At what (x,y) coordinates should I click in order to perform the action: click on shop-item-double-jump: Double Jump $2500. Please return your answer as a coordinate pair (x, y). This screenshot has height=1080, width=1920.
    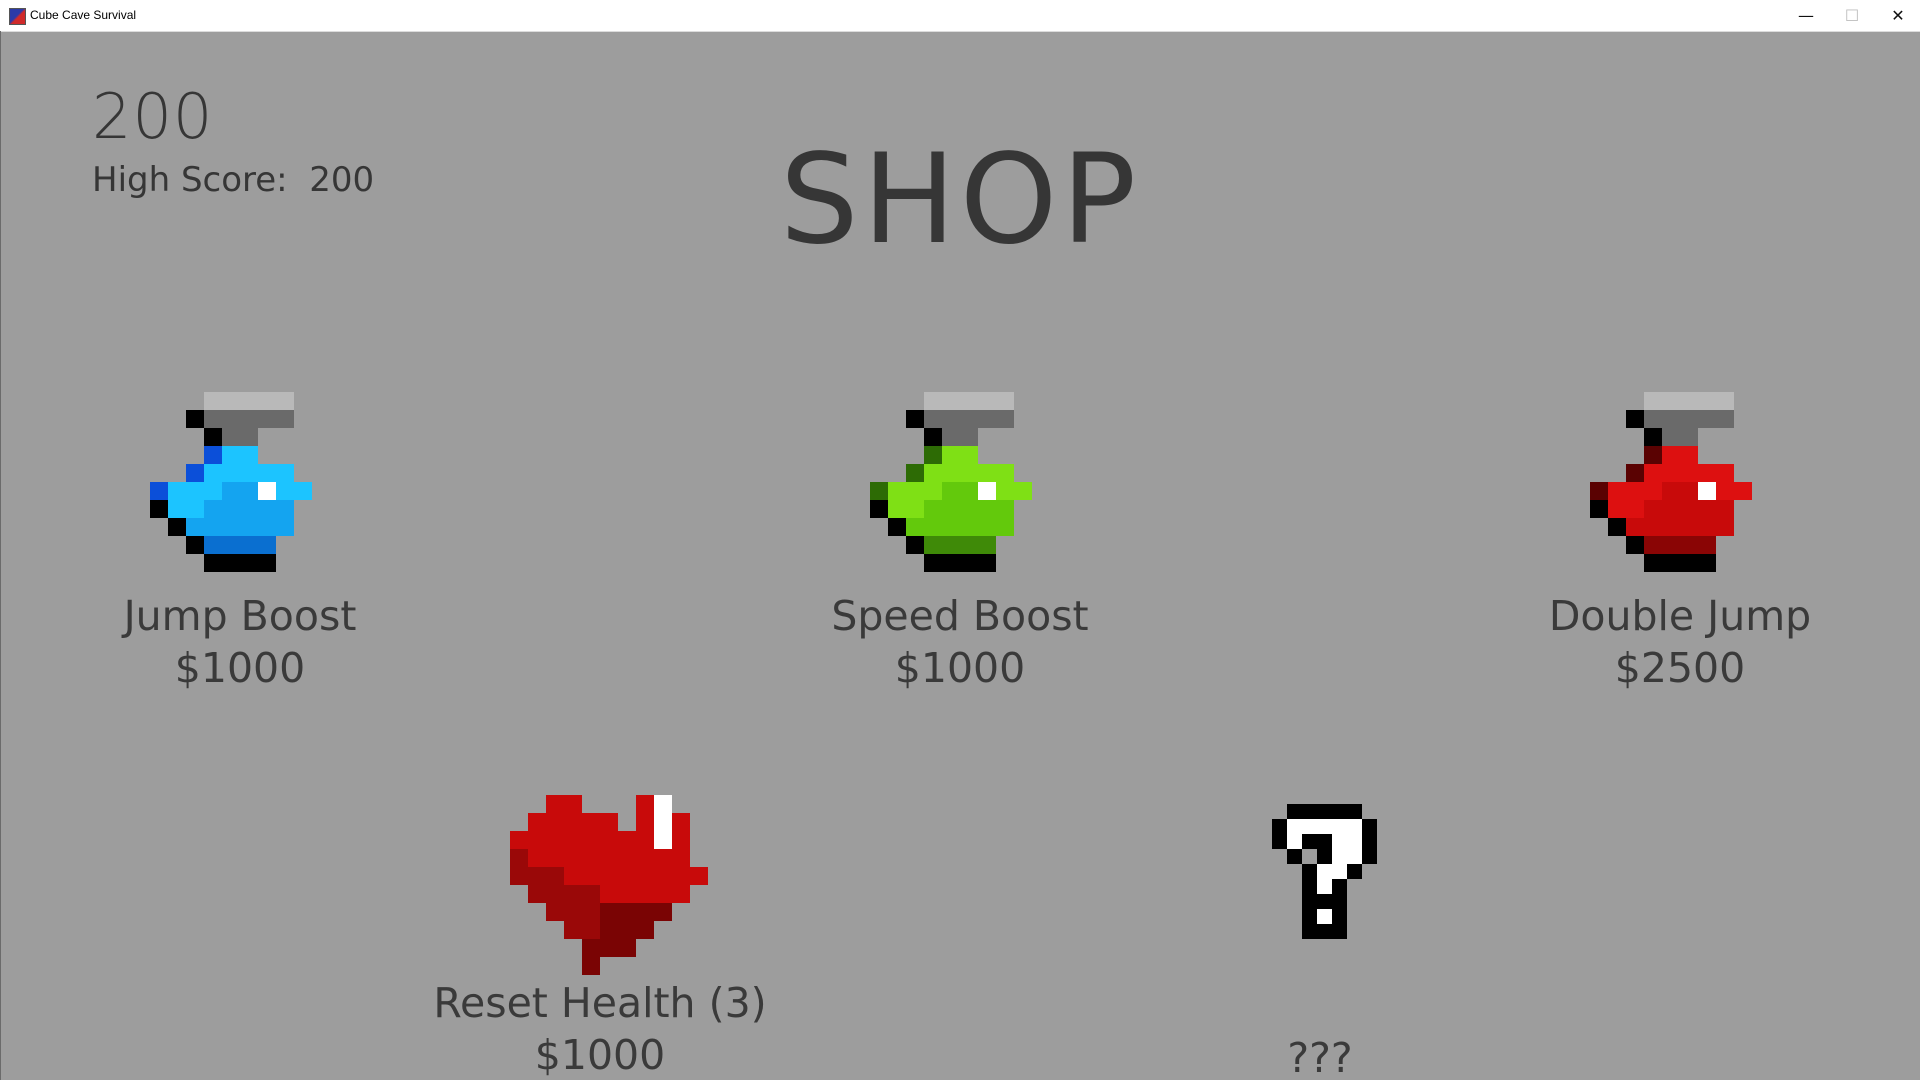
    Looking at the image, I should click on (1680, 642).